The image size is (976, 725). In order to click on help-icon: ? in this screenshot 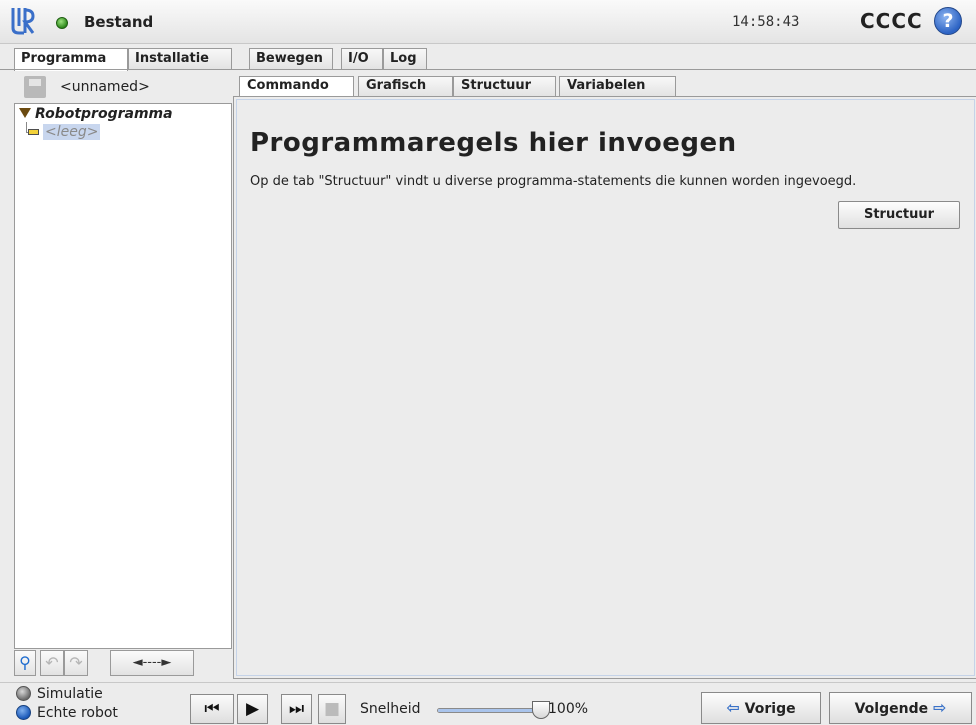, I will do `click(948, 21)`.